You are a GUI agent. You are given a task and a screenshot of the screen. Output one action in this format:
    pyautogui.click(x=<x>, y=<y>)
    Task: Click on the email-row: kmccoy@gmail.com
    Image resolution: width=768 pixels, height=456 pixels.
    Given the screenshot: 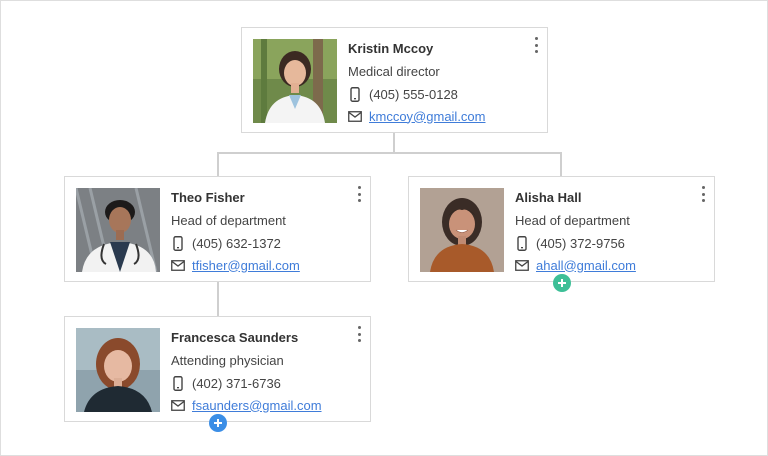 What is the action you would take?
    pyautogui.click(x=417, y=116)
    